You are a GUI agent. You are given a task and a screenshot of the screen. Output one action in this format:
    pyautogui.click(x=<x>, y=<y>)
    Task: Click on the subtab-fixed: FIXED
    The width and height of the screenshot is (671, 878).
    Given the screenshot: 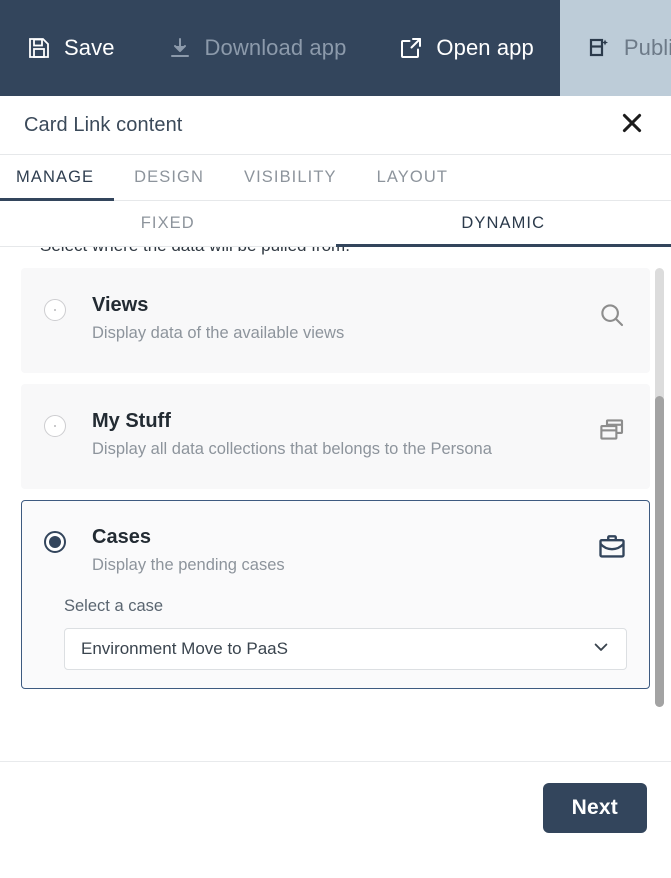 What is the action you would take?
    pyautogui.click(x=168, y=223)
    